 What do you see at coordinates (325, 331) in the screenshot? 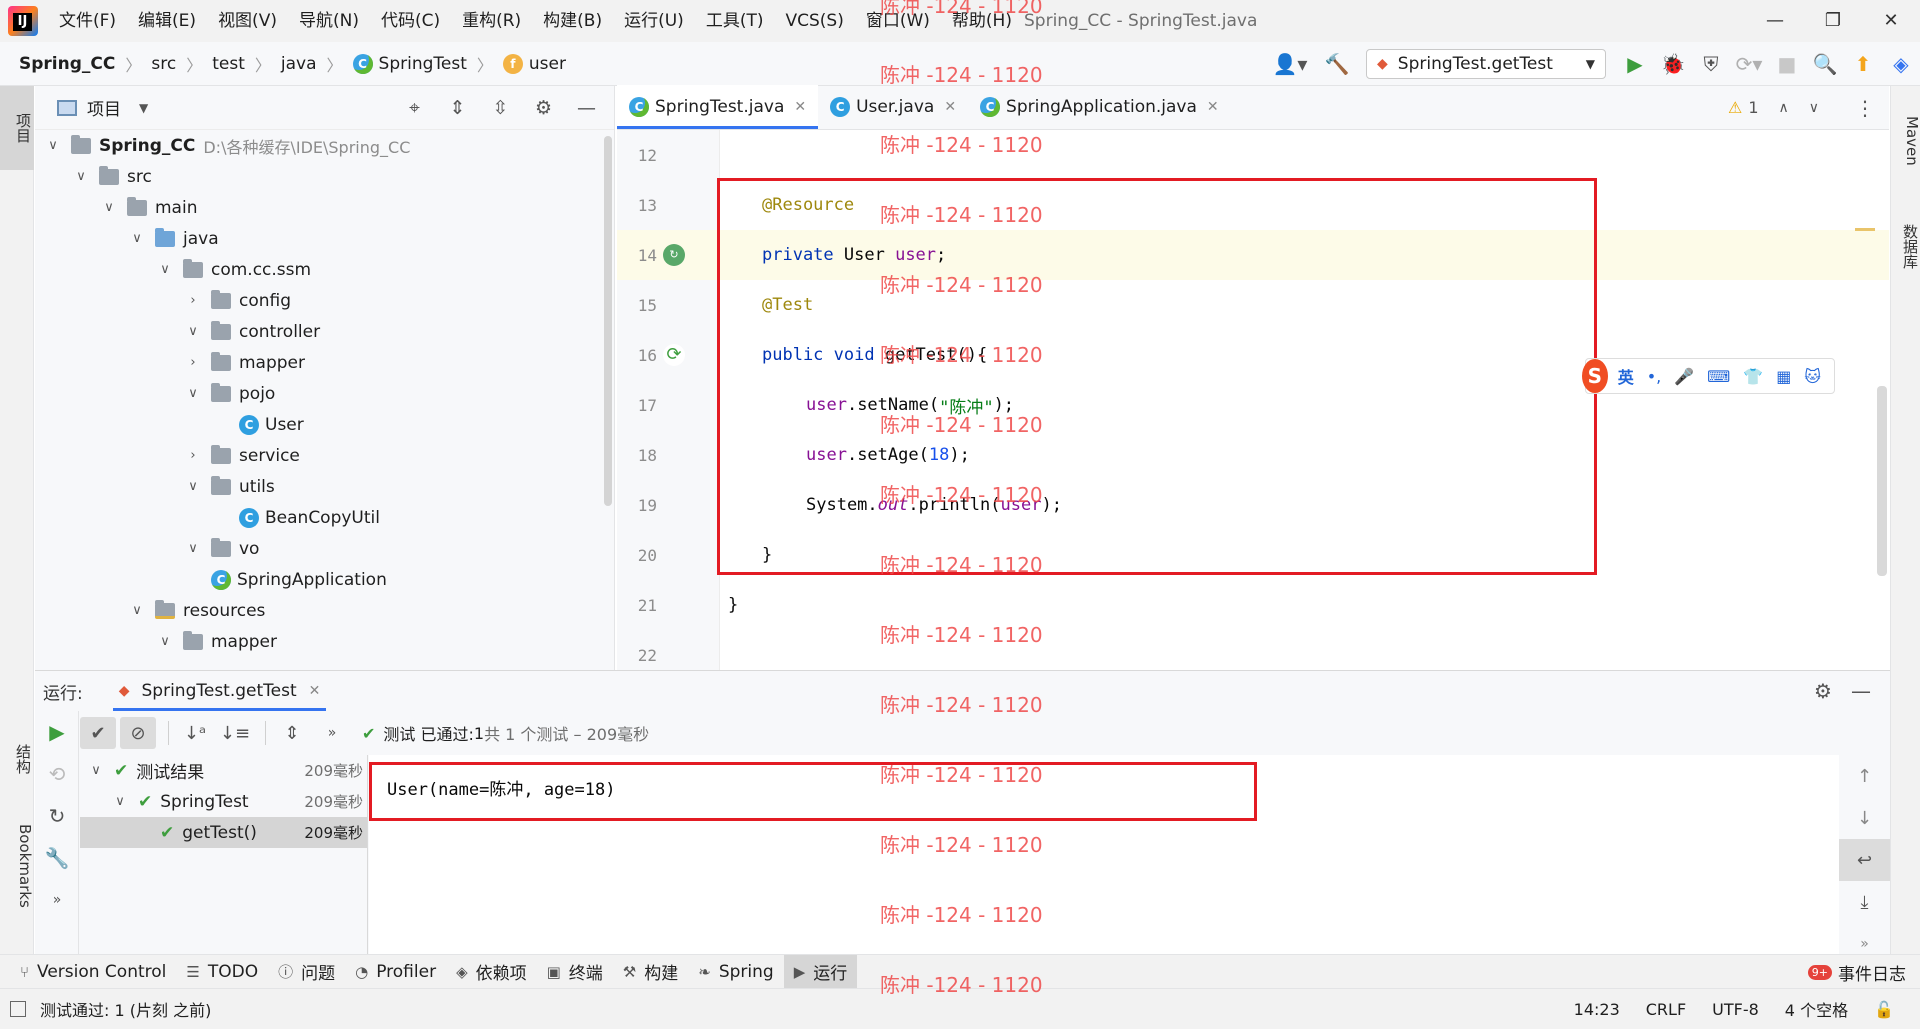
I see `tree-item-controller: ∨ controller` at bounding box center [325, 331].